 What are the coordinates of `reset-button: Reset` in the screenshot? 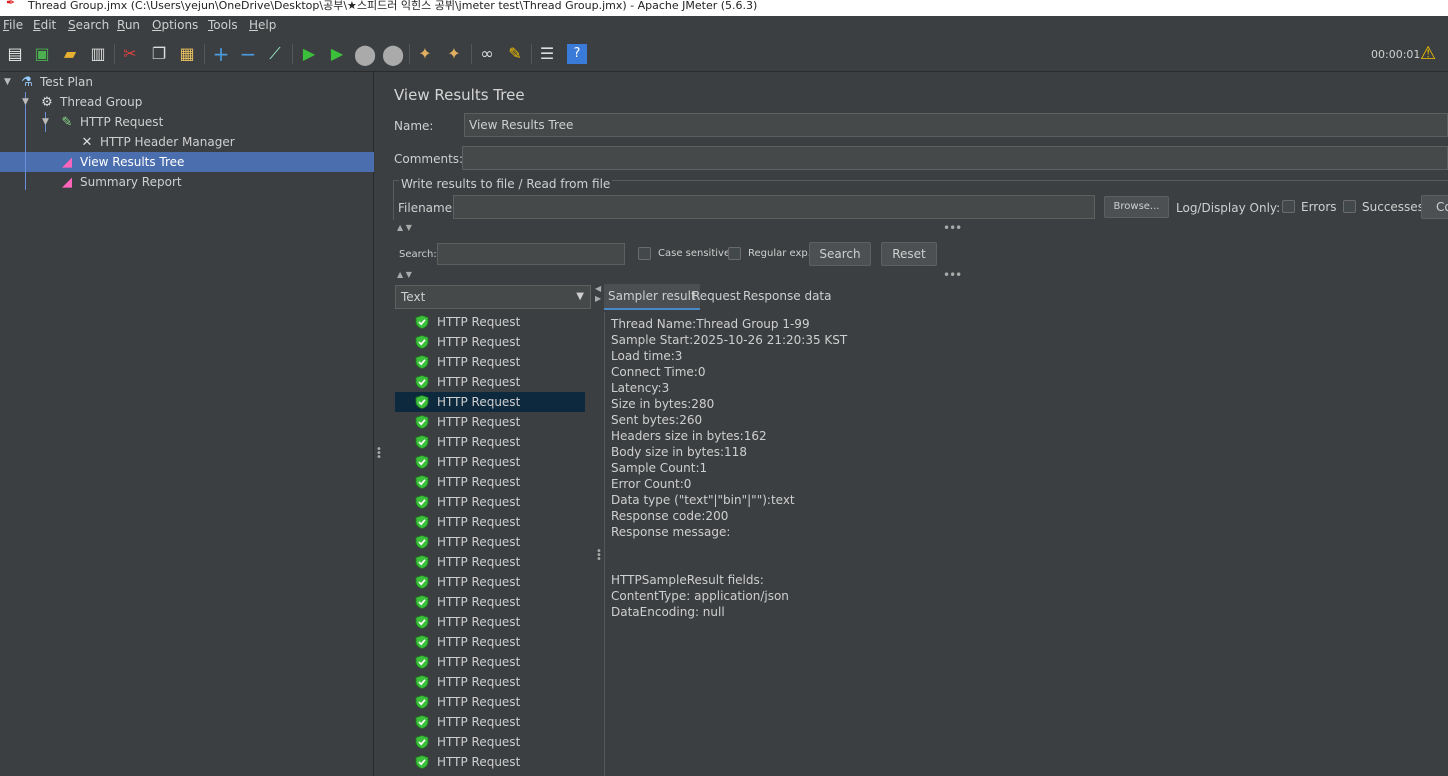 It's located at (909, 254).